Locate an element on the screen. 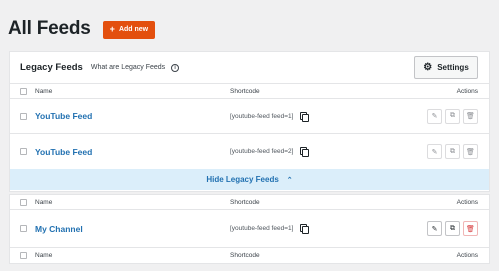  settings-label: Settings is located at coordinates (453, 67).